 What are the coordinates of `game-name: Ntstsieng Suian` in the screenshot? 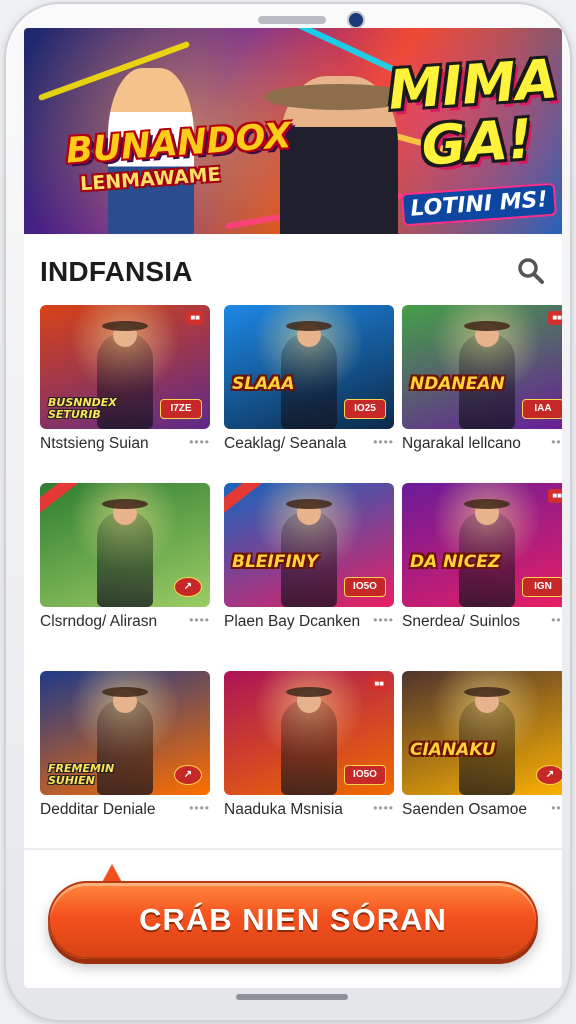 It's located at (110, 444).